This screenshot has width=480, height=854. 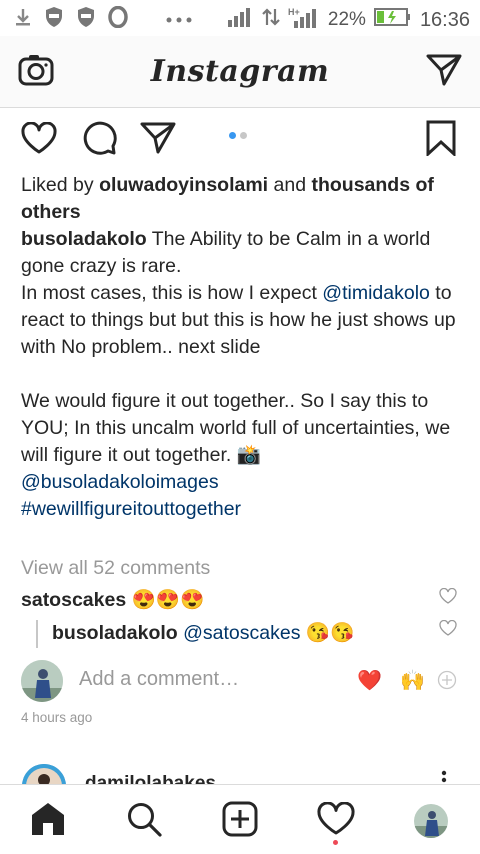 I want to click on bookmark-icon, so click(x=441, y=140).